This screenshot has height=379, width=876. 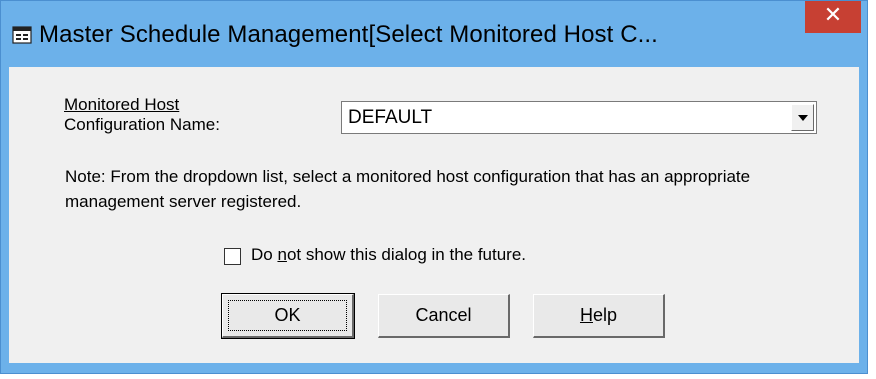 I want to click on ok-button: OK, so click(x=288, y=316).